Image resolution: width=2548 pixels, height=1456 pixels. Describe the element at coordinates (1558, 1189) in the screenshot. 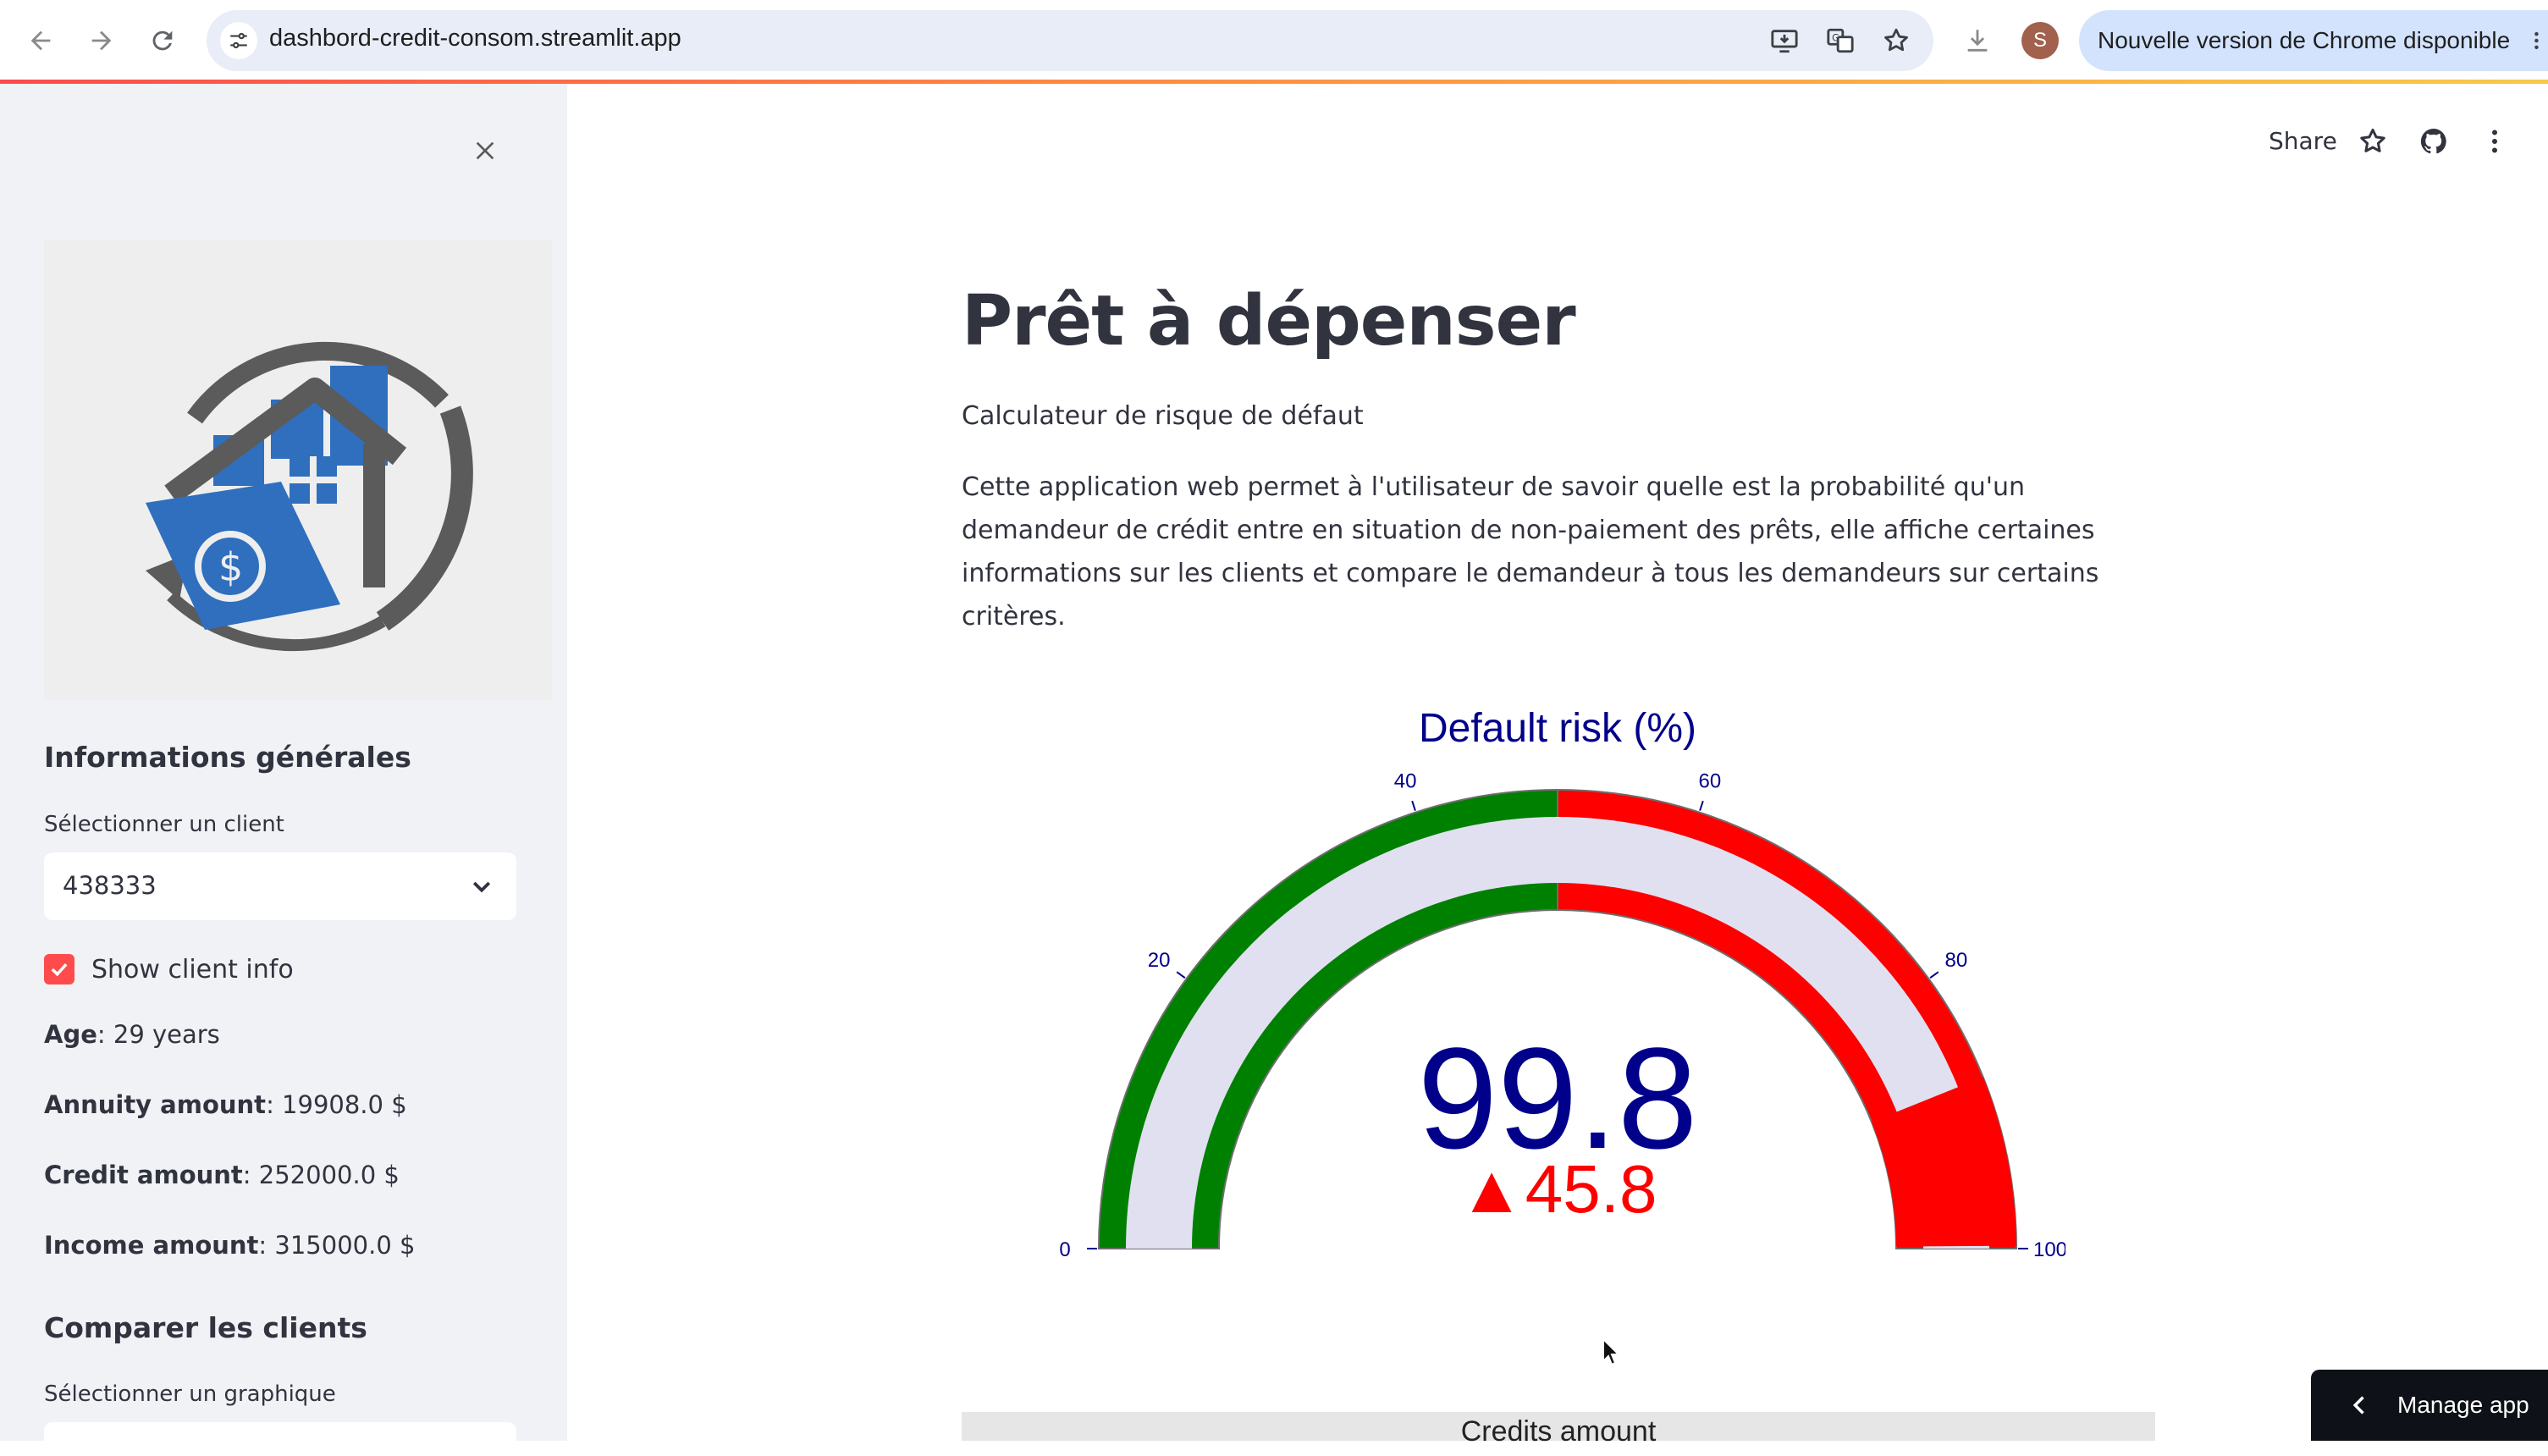

I see `gauge-delta: ▲45.8` at that location.